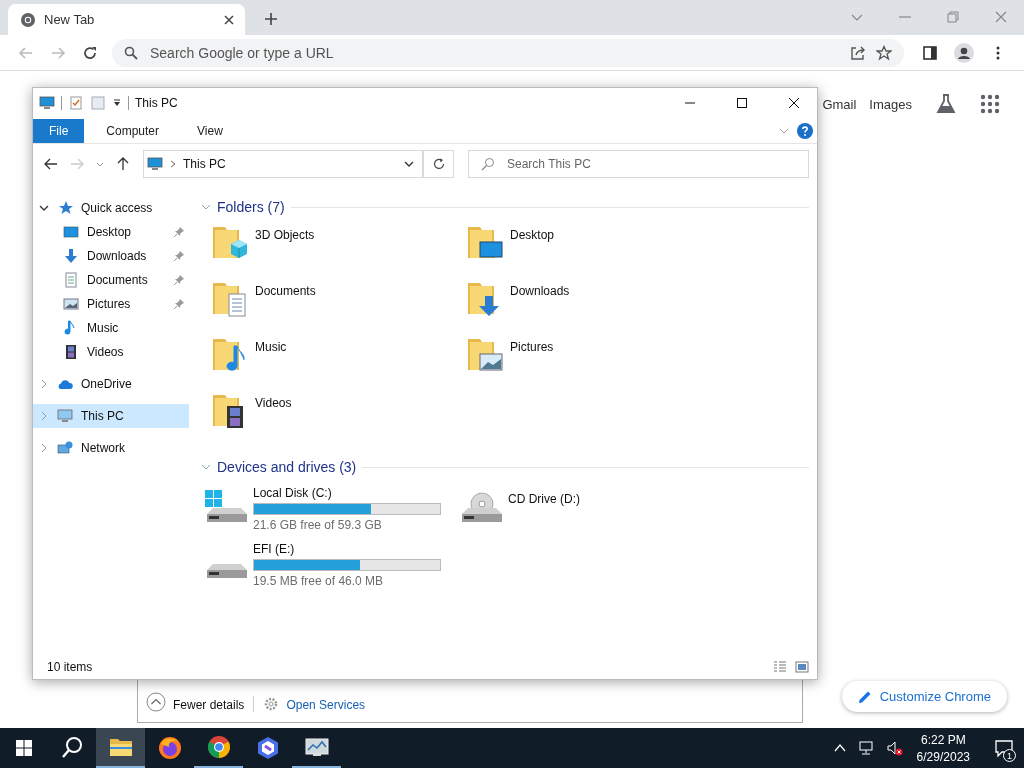 This screenshot has width=1024, height=768. Describe the element at coordinates (173, 164) in the screenshot. I see `chevron-icon` at that location.